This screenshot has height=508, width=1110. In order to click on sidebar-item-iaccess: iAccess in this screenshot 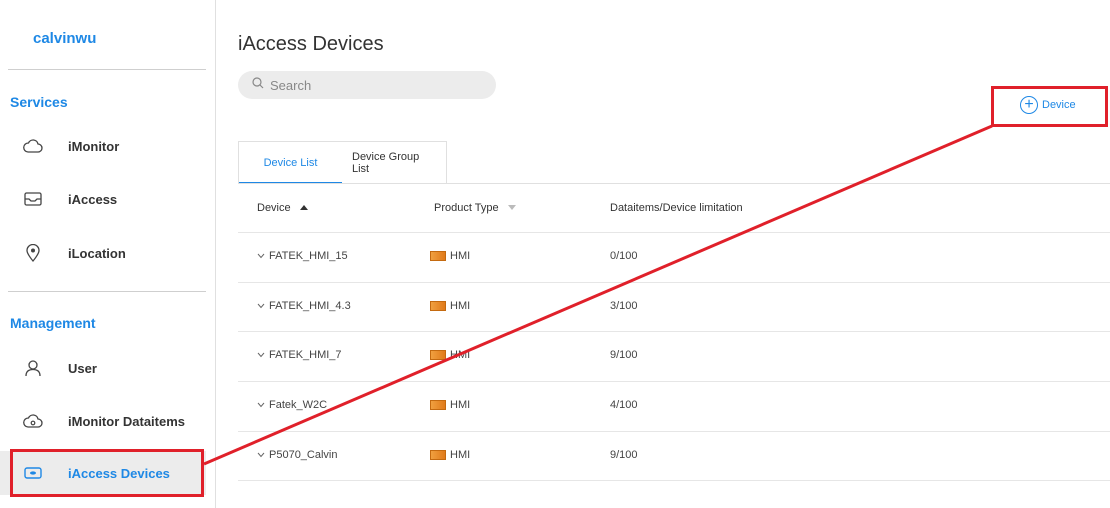, I will do `click(103, 199)`.